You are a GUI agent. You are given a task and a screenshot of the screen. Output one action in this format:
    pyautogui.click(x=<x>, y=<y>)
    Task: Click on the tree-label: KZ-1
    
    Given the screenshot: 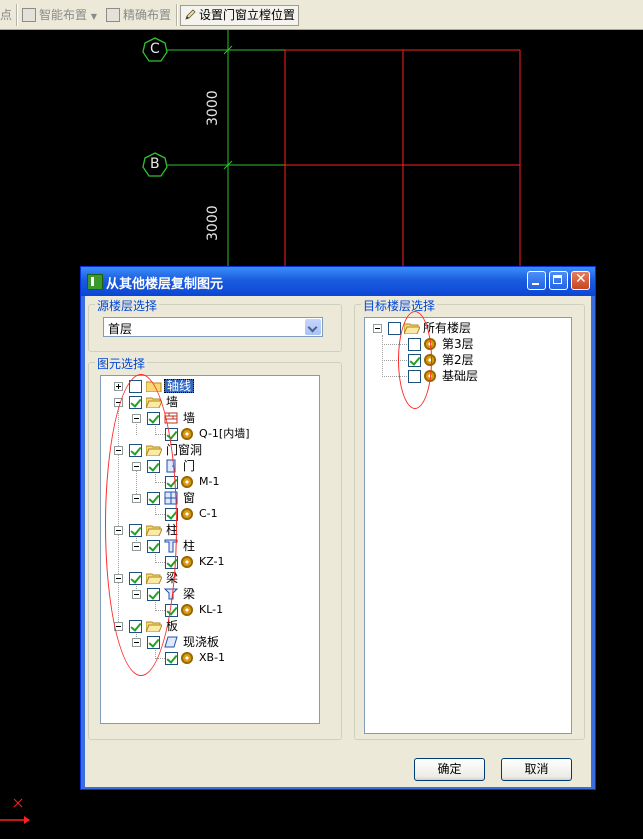 What is the action you would take?
    pyautogui.click(x=212, y=561)
    